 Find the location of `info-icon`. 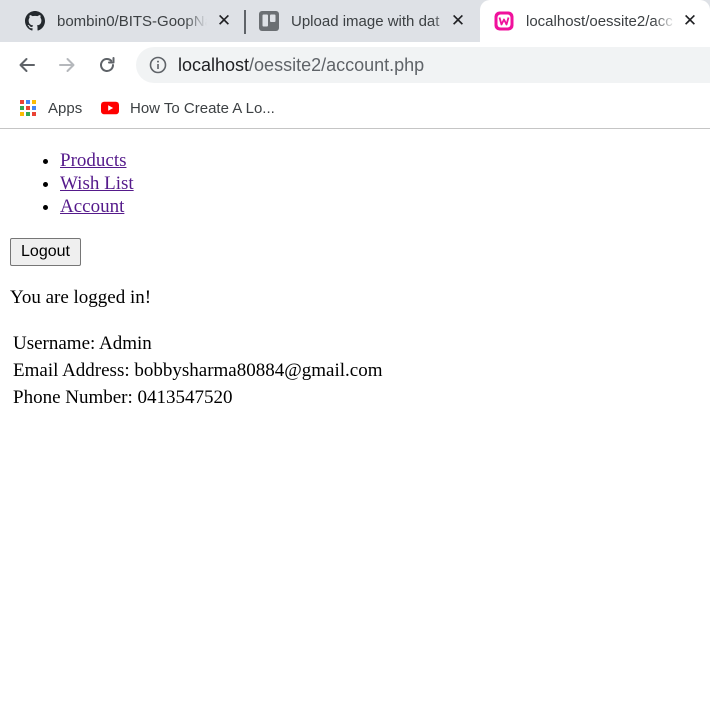

info-icon is located at coordinates (158, 65).